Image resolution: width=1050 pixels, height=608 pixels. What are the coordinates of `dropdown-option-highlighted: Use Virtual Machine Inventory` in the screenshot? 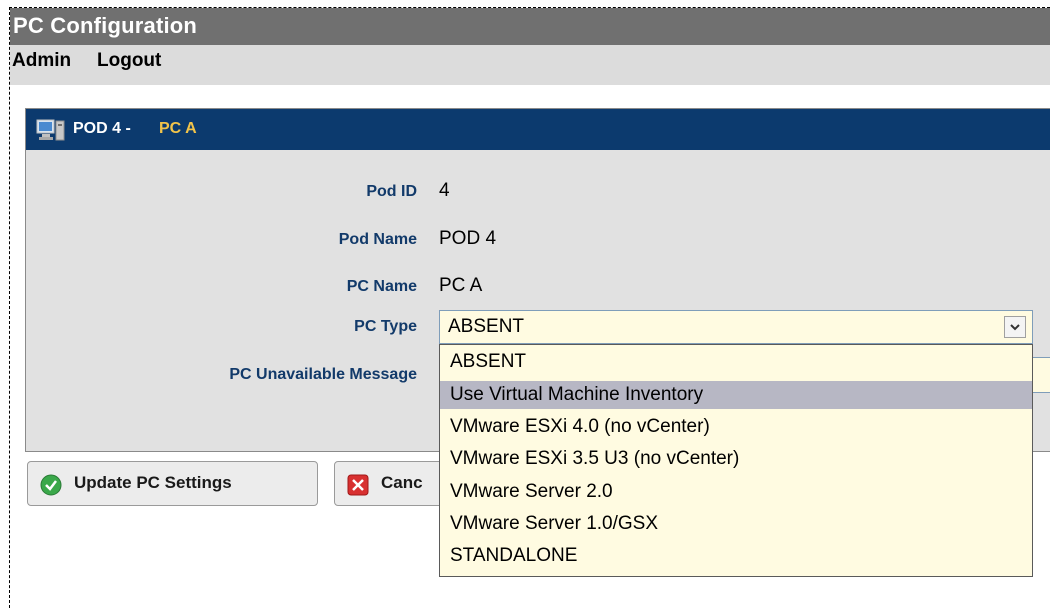 It's located at (736, 395).